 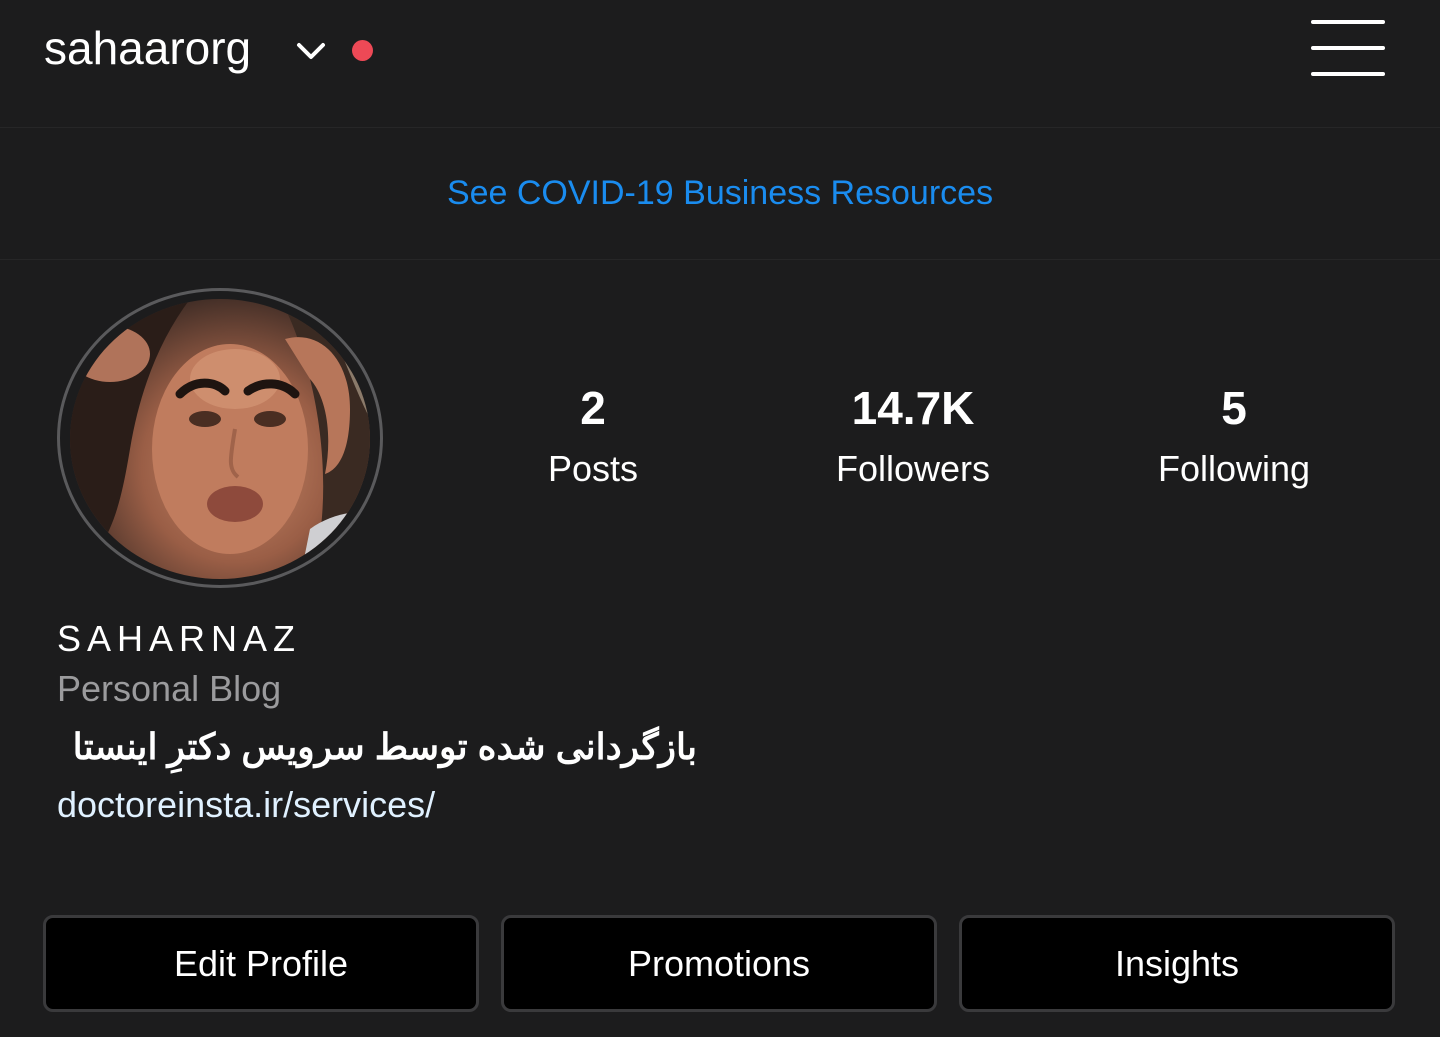 I want to click on covid-banner: See COVID-19 Business Resources, so click(x=720, y=194).